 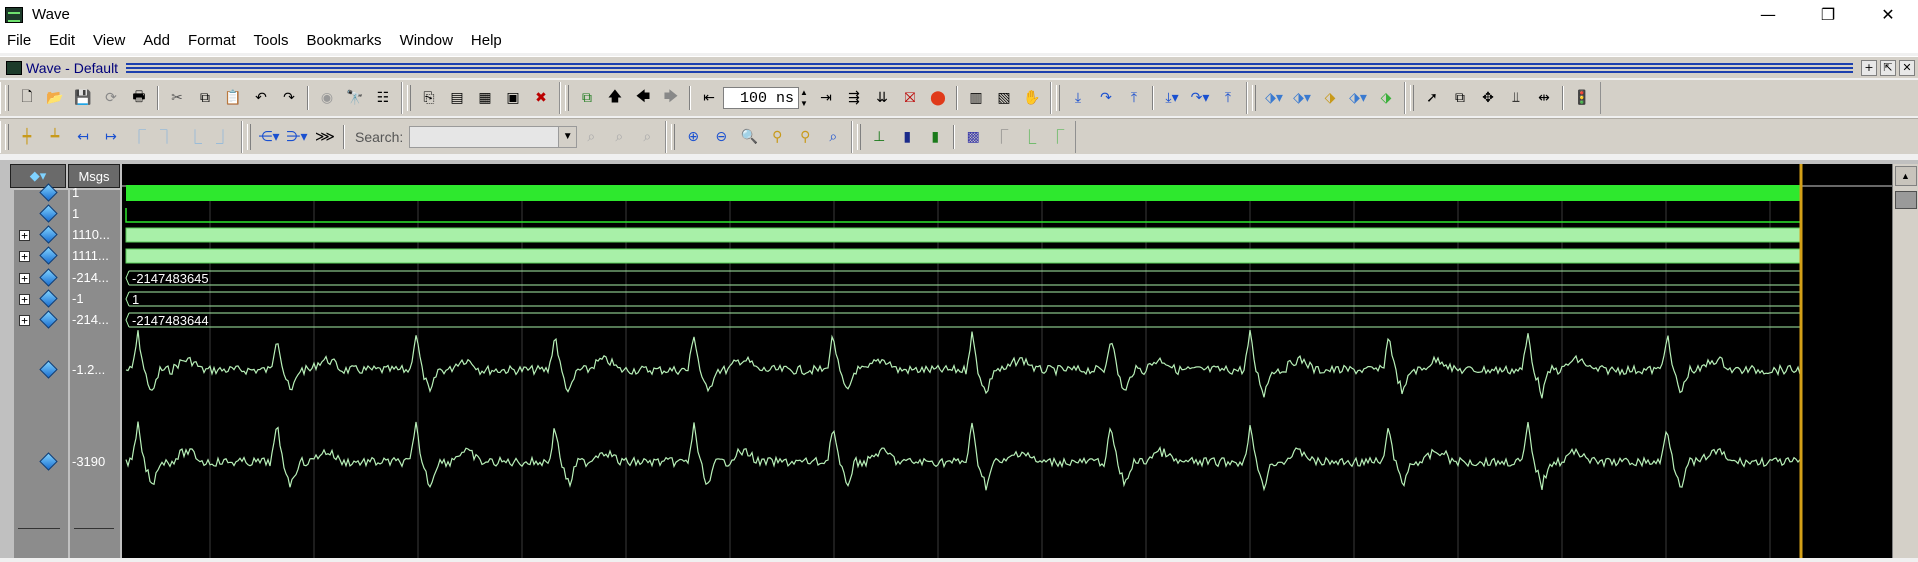 What do you see at coordinates (485, 98) in the screenshot?
I see `compile-options-icon: ▦` at bounding box center [485, 98].